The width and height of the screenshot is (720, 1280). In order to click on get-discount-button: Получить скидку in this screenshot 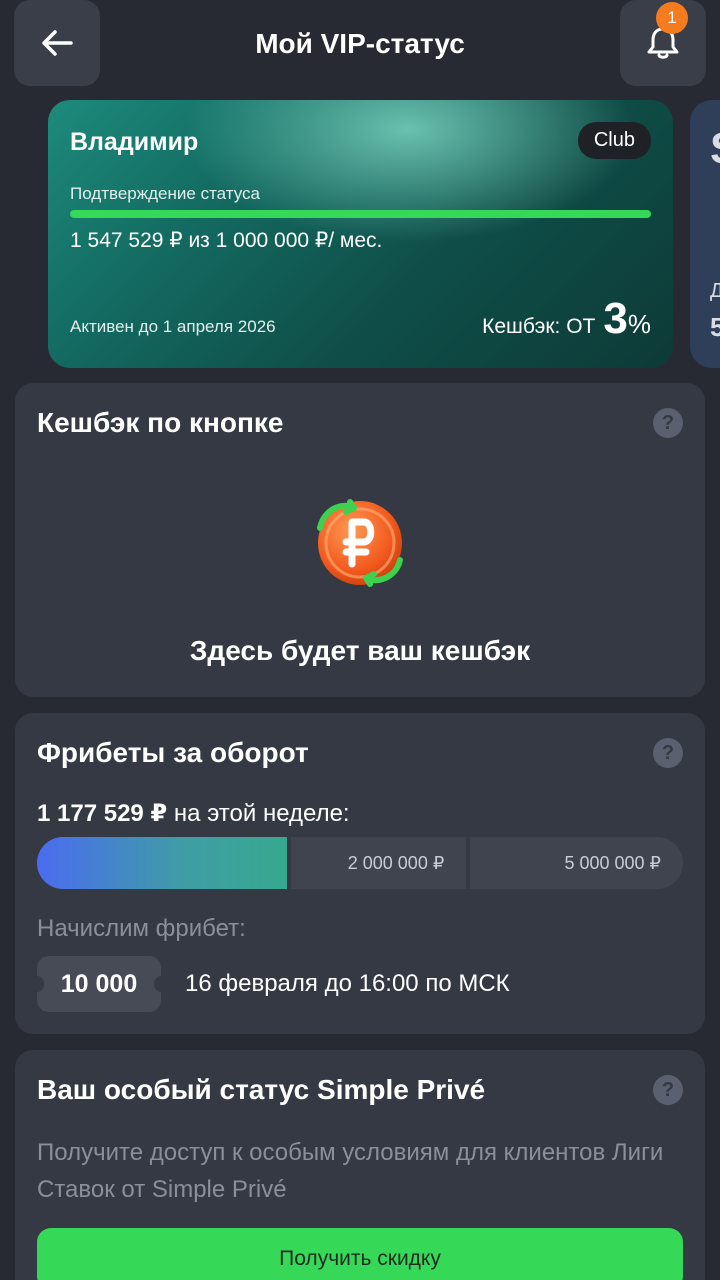, I will do `click(360, 1254)`.